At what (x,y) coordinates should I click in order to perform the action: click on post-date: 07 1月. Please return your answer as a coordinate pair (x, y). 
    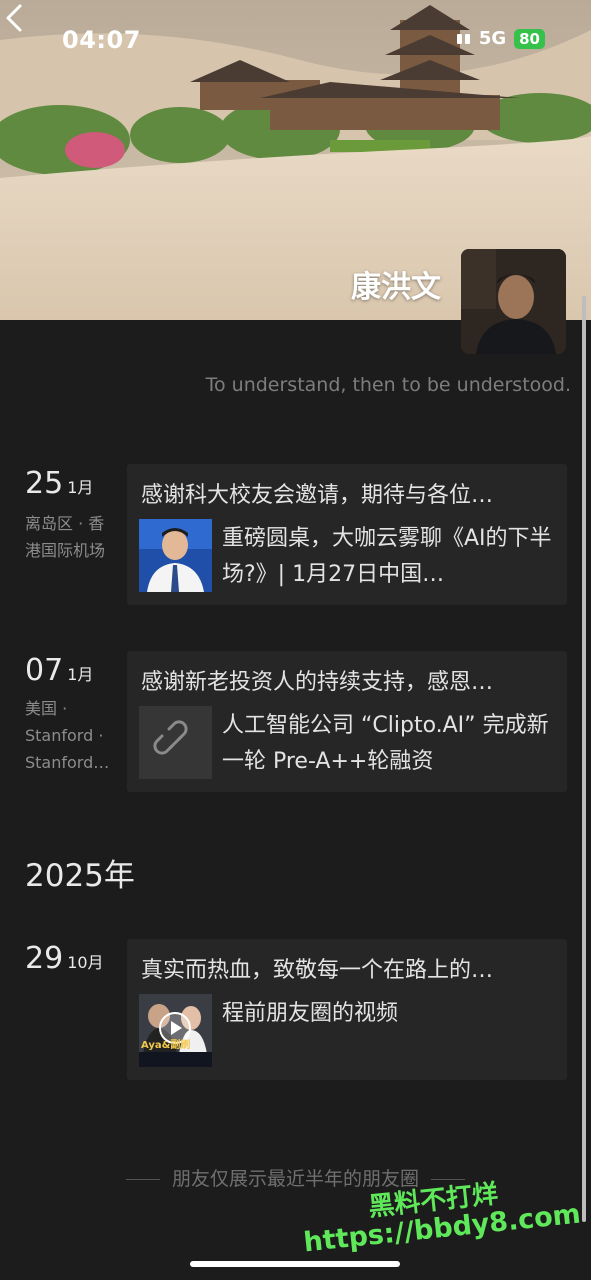
    Looking at the image, I should click on (59, 670).